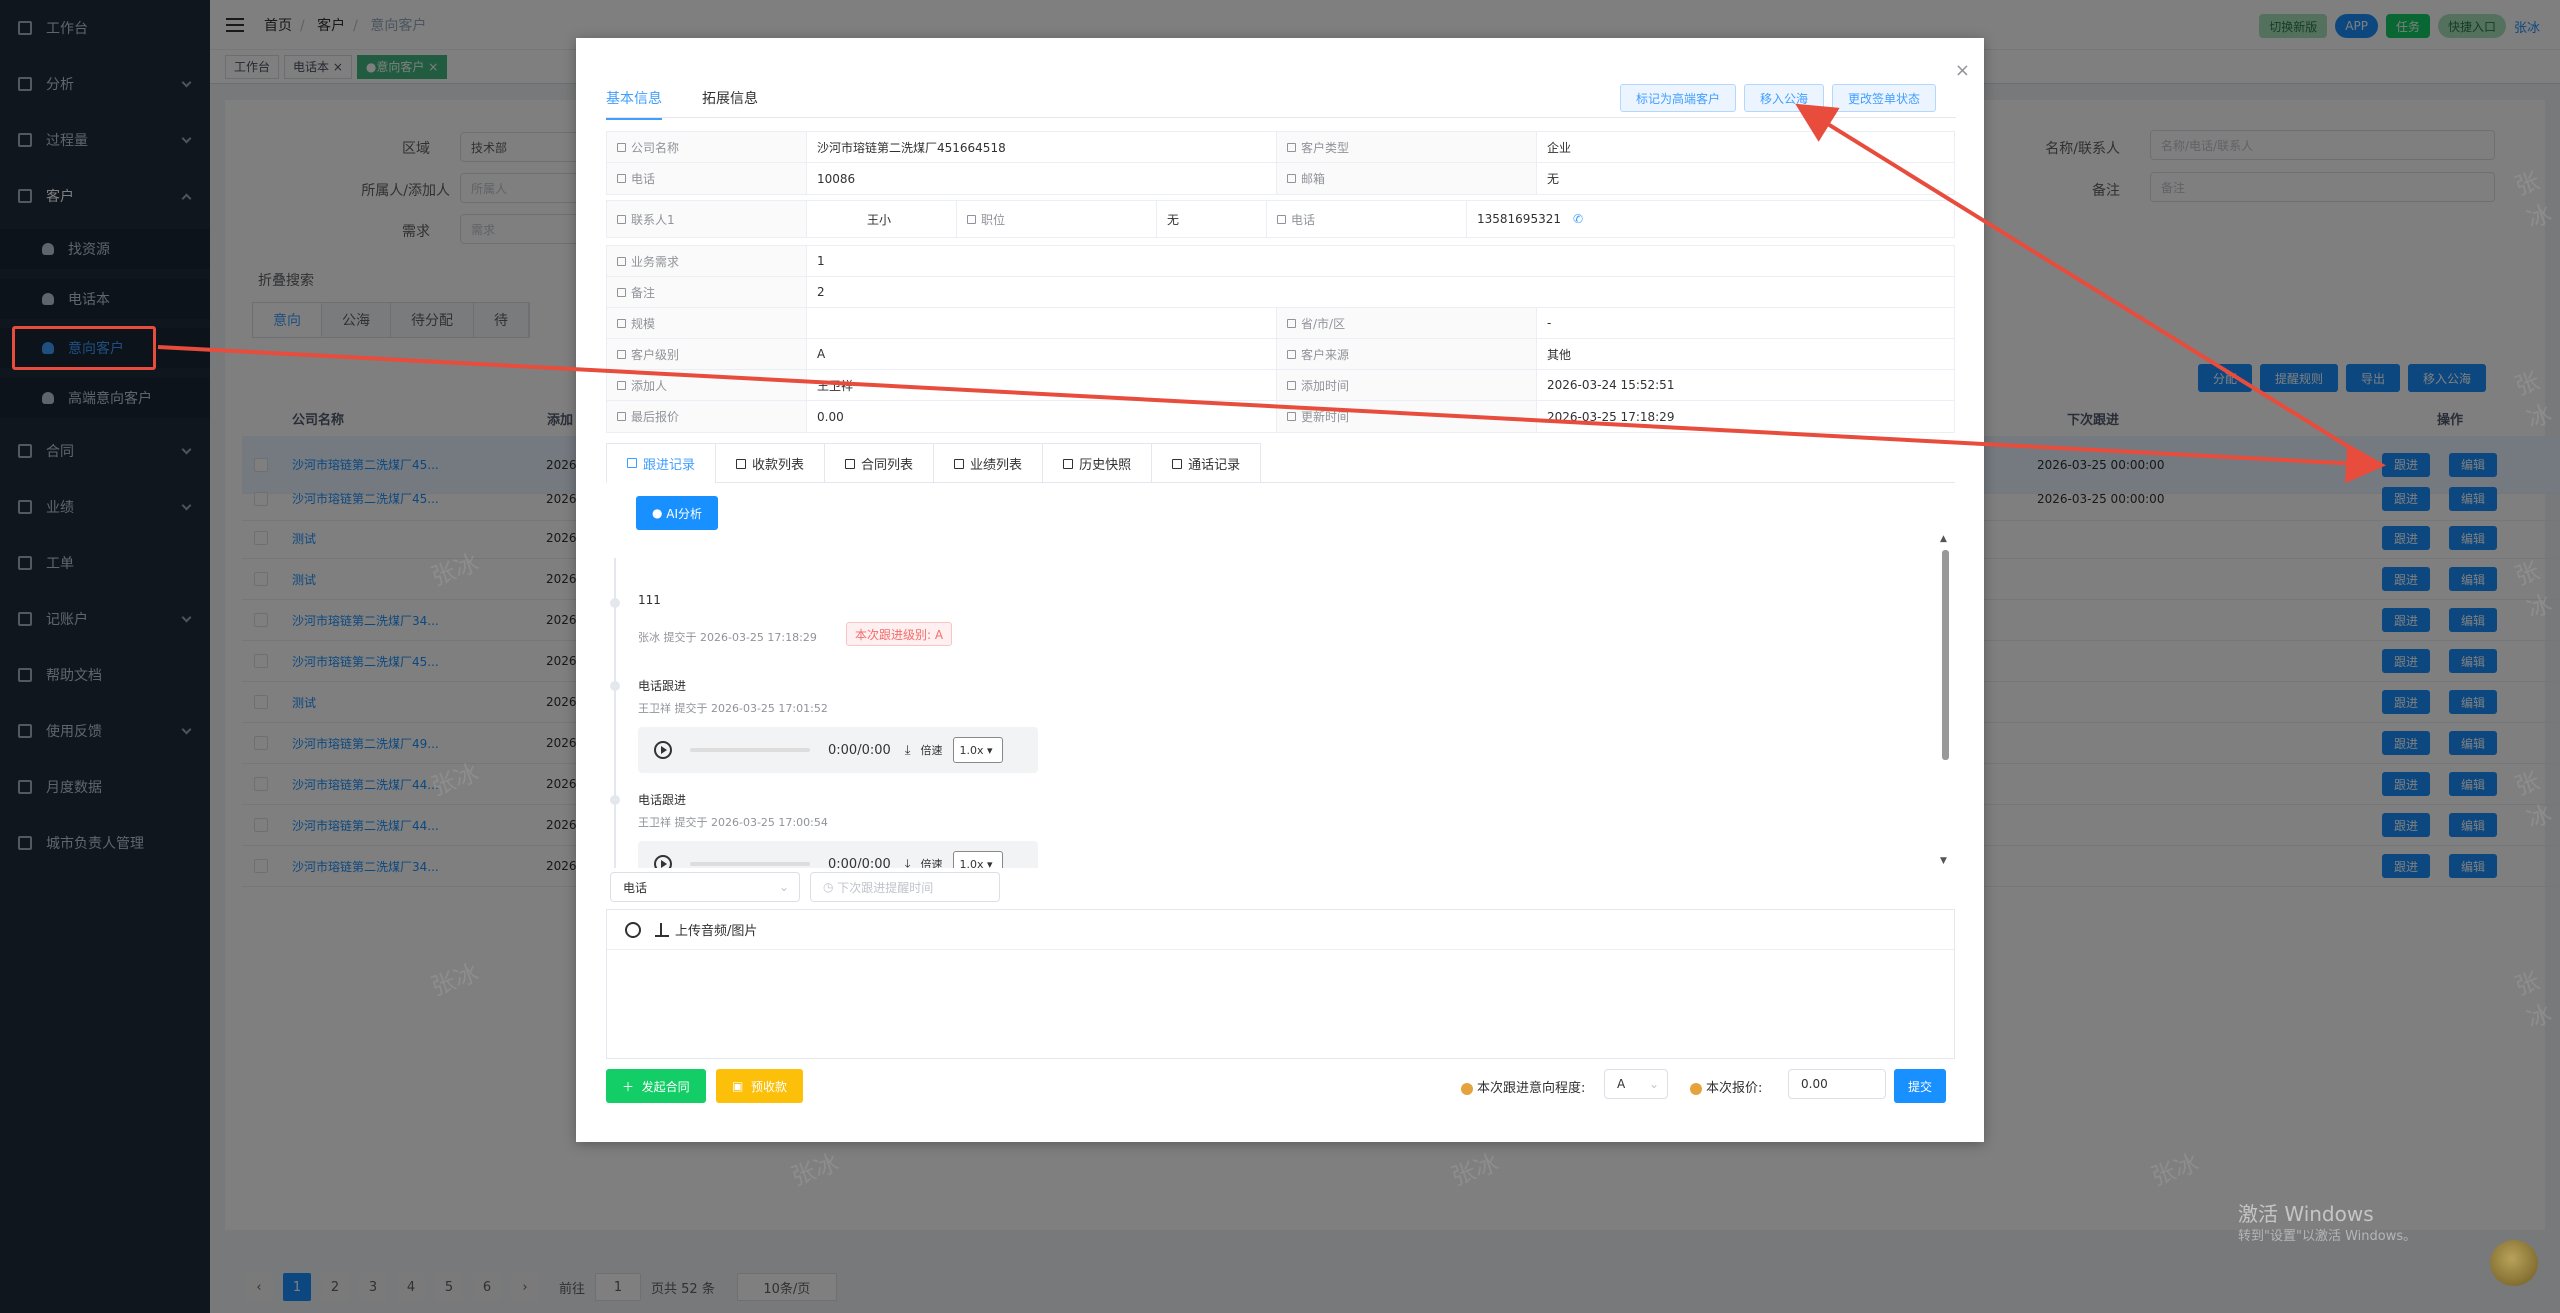  Describe the element at coordinates (1206, 463) in the screenshot. I see `tab-call-records: 通话记录` at that location.